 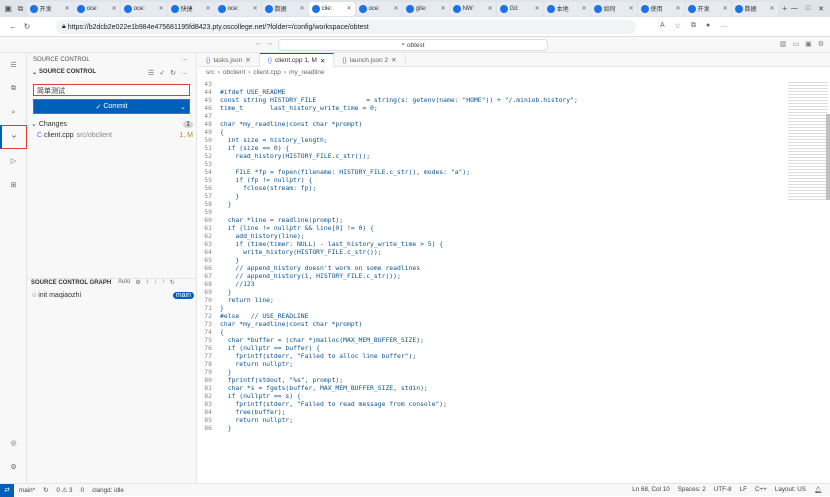 I want to click on browser-tab: 如何 ✕, so click(x=613, y=8).